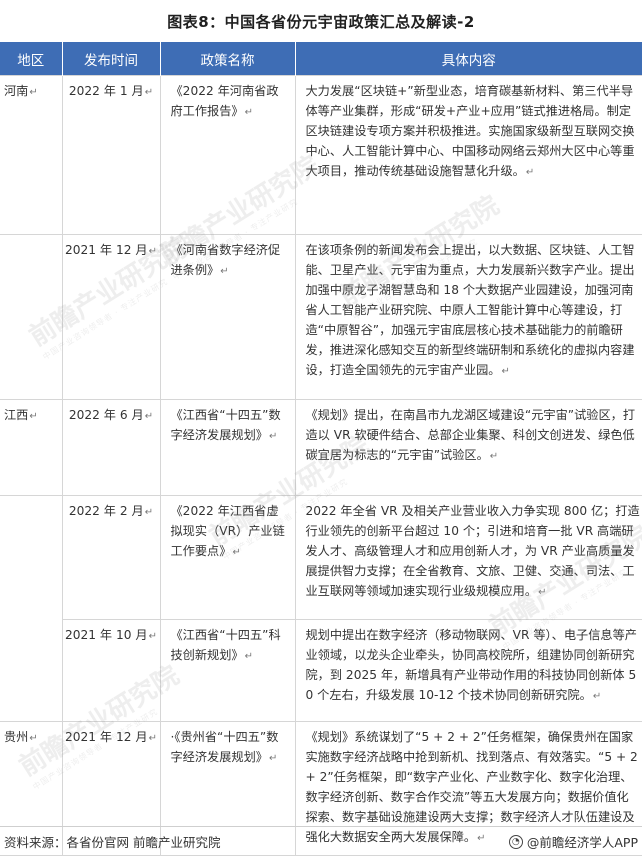 The height and width of the screenshot is (861, 642). I want to click on date-label: 2022 年 1 月, so click(106, 91).